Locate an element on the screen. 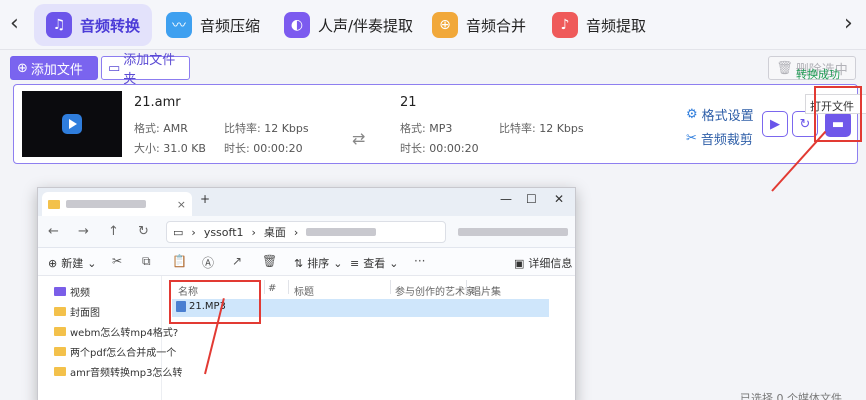  up-icon: ↑ is located at coordinates (113, 231).